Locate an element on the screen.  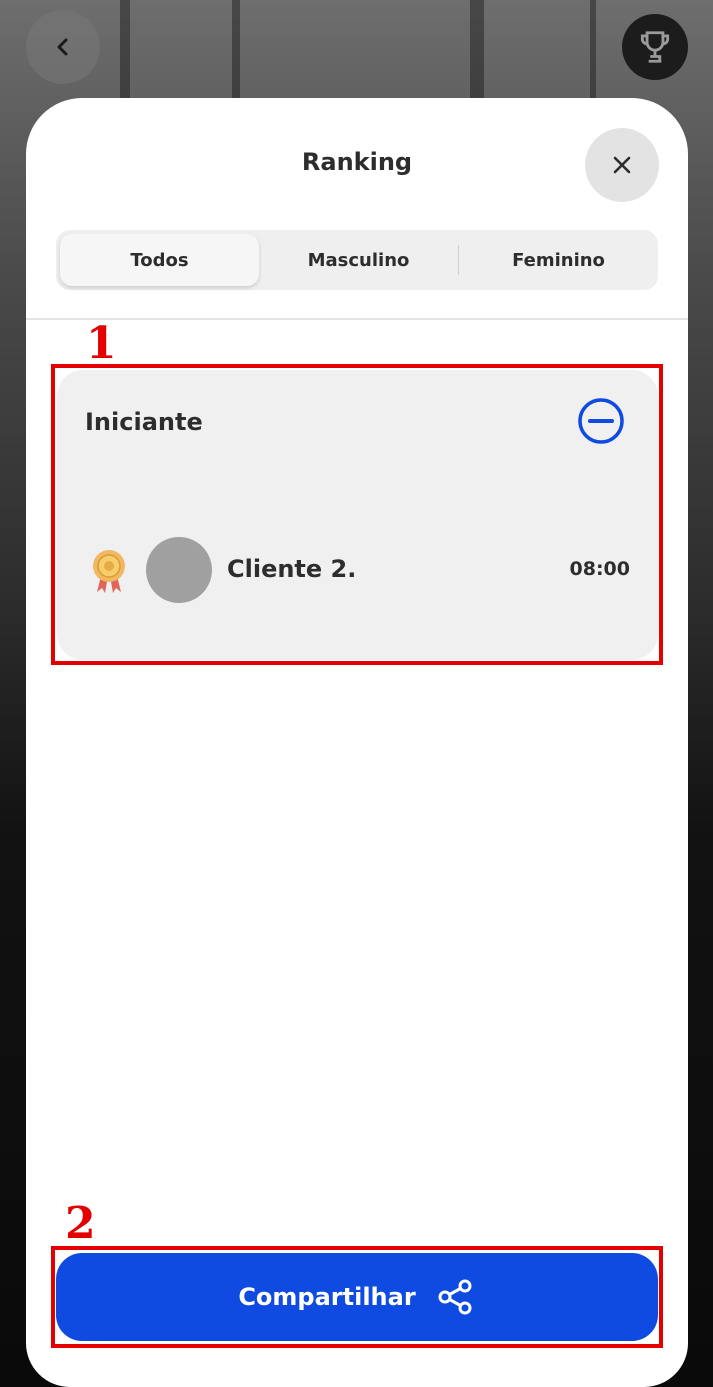
chevron-left-icon is located at coordinates (62, 47).